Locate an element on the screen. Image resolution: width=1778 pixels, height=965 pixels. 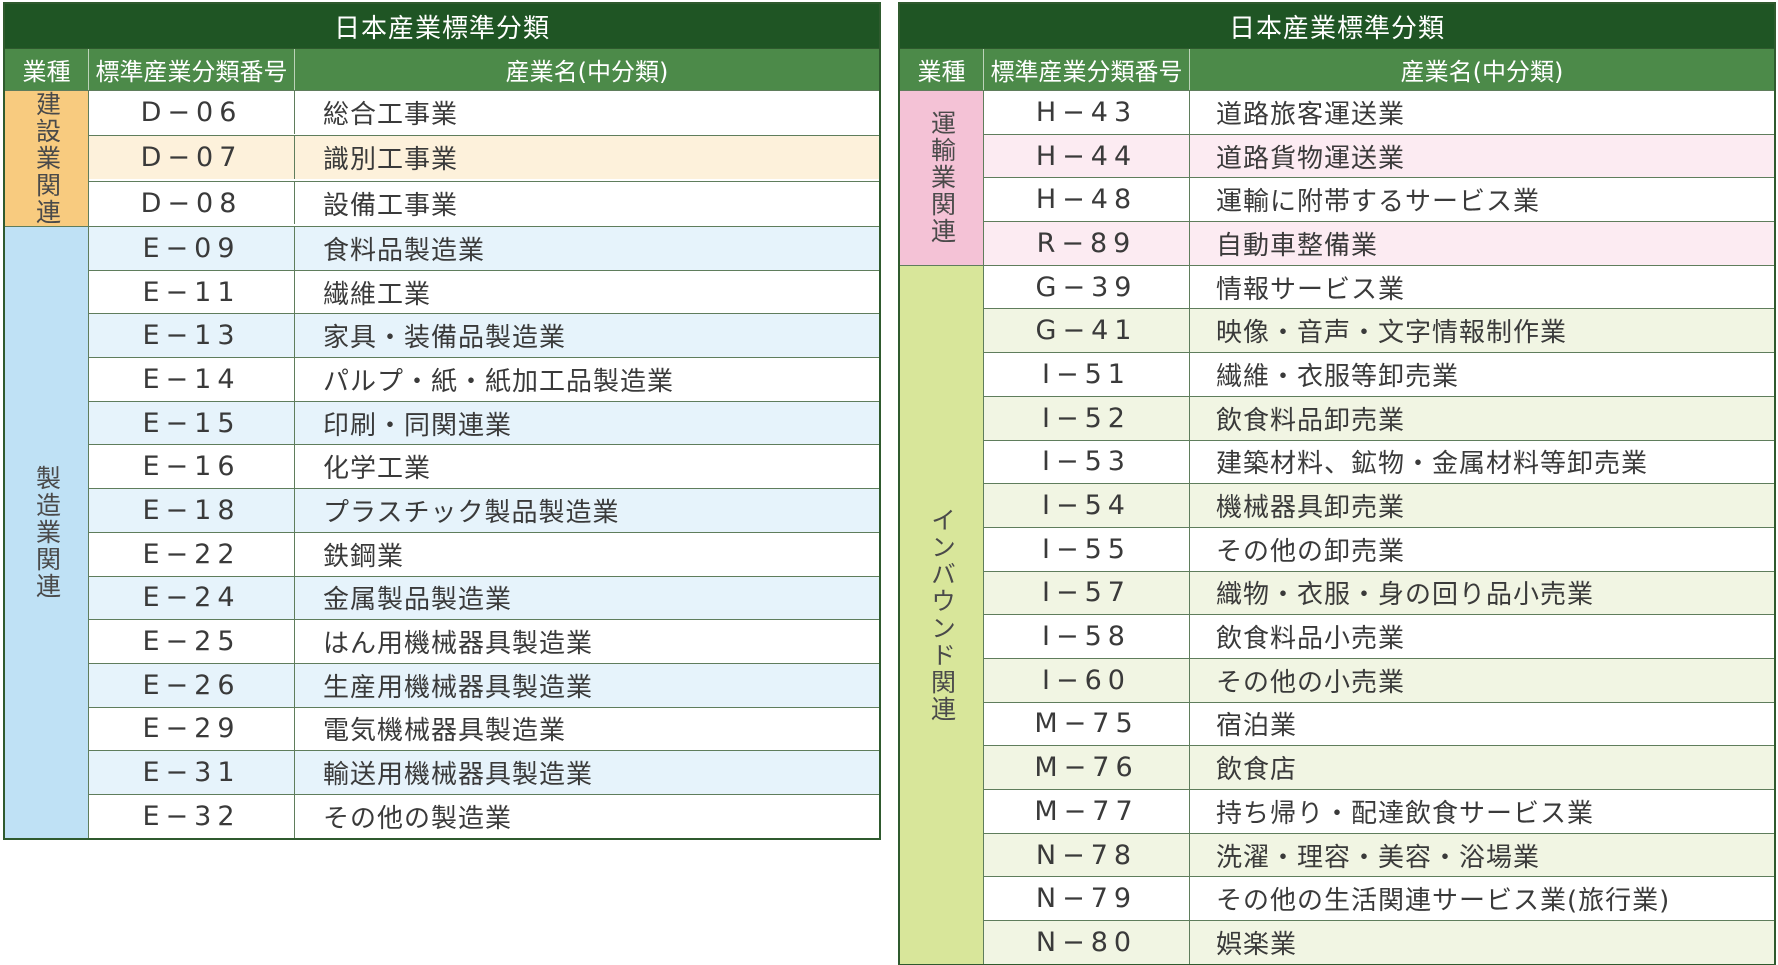
row-code: E−16 is located at coordinates (192, 466).